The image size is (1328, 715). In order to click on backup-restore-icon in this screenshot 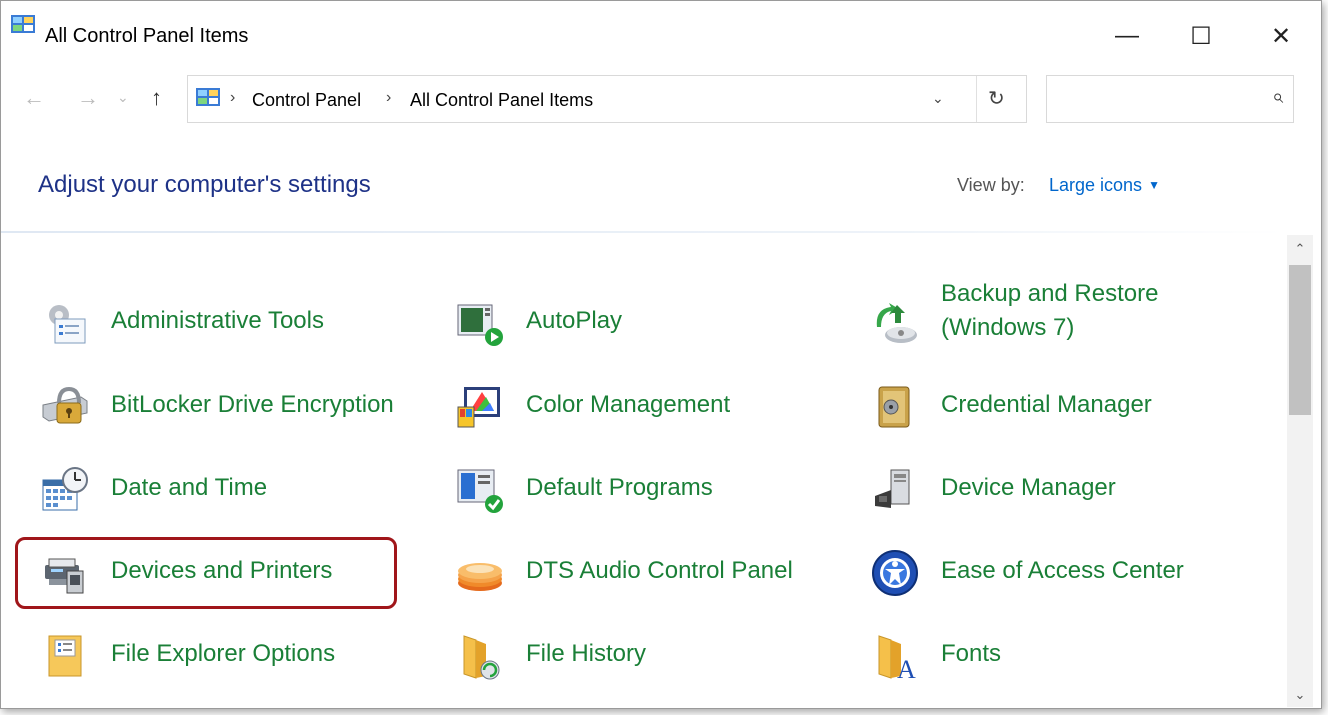, I will do `click(896, 323)`.